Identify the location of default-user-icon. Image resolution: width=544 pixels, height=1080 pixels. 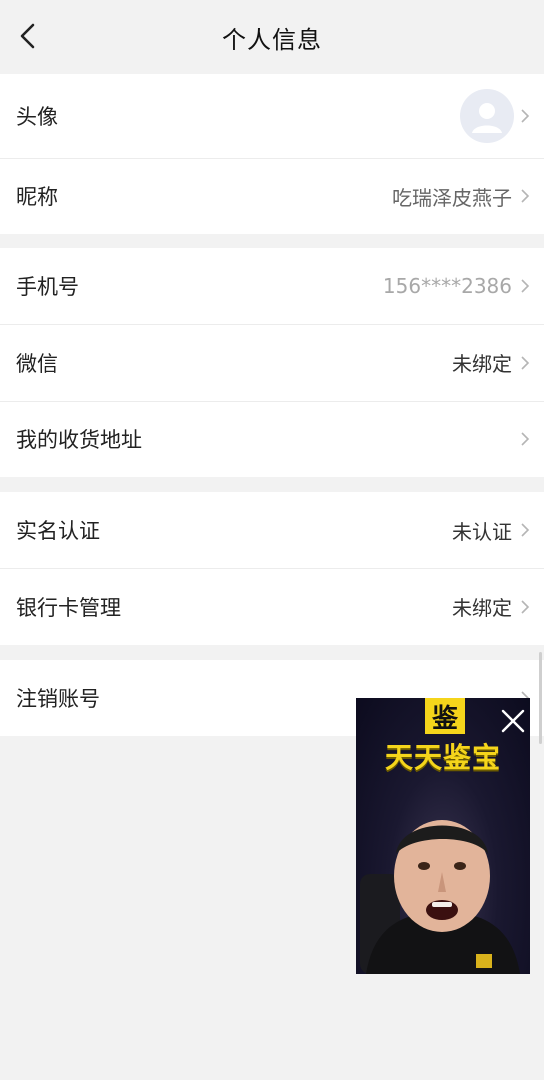
(487, 118).